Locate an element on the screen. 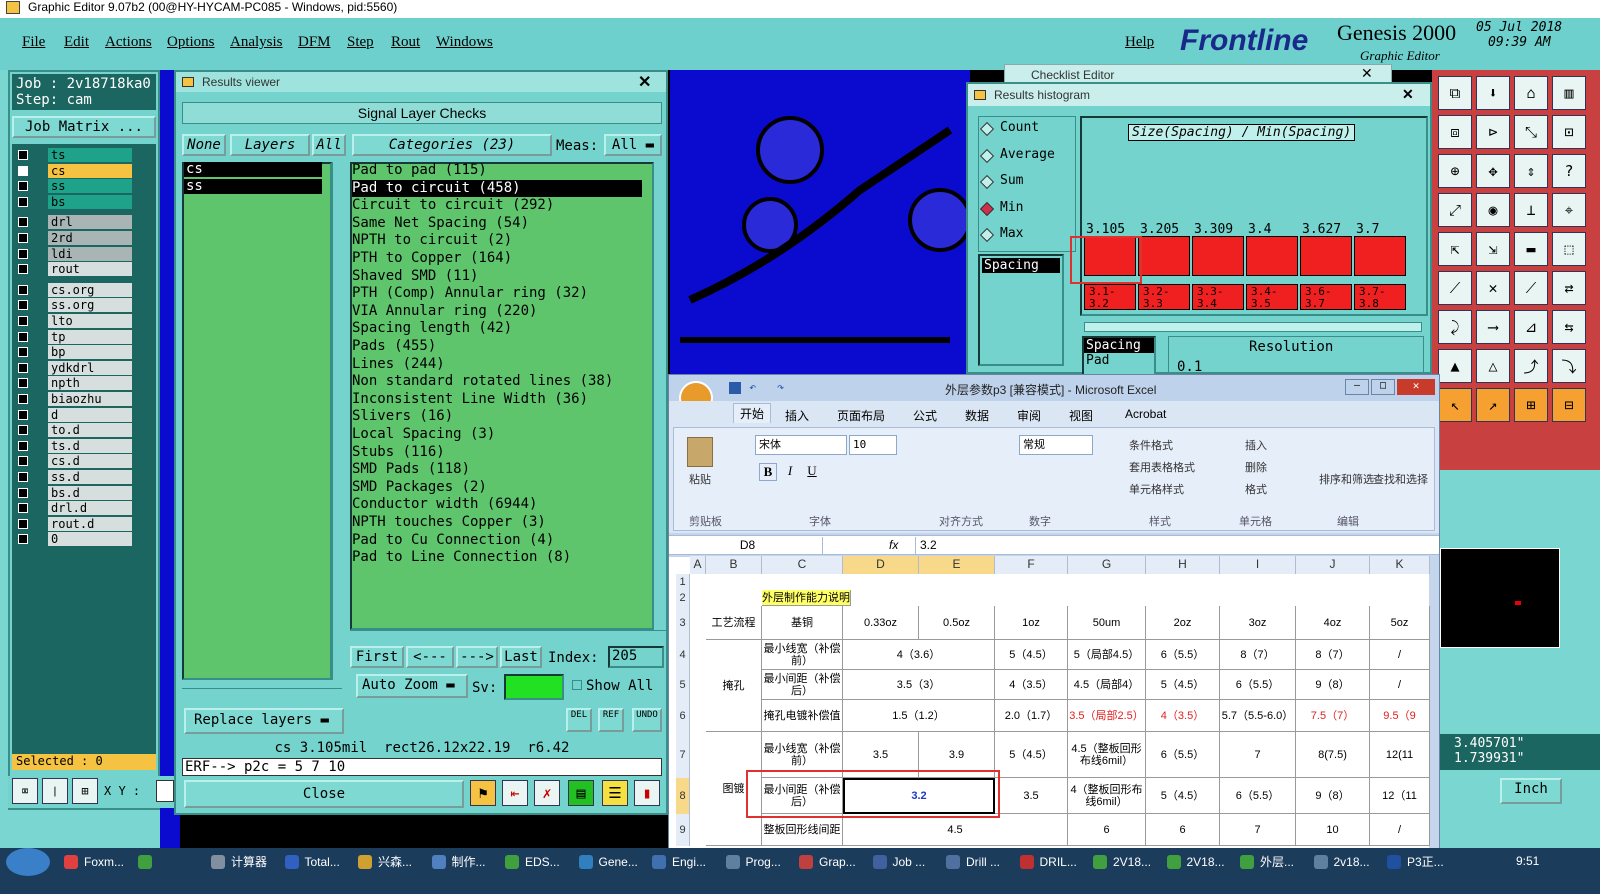  col-header-F: F is located at coordinates (1031, 565).